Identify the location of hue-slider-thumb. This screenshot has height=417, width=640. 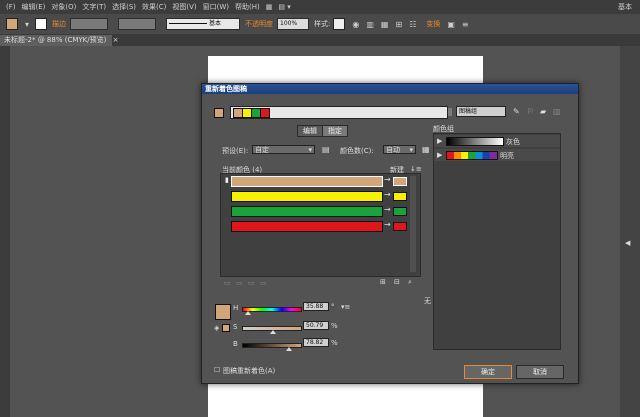
(248, 313).